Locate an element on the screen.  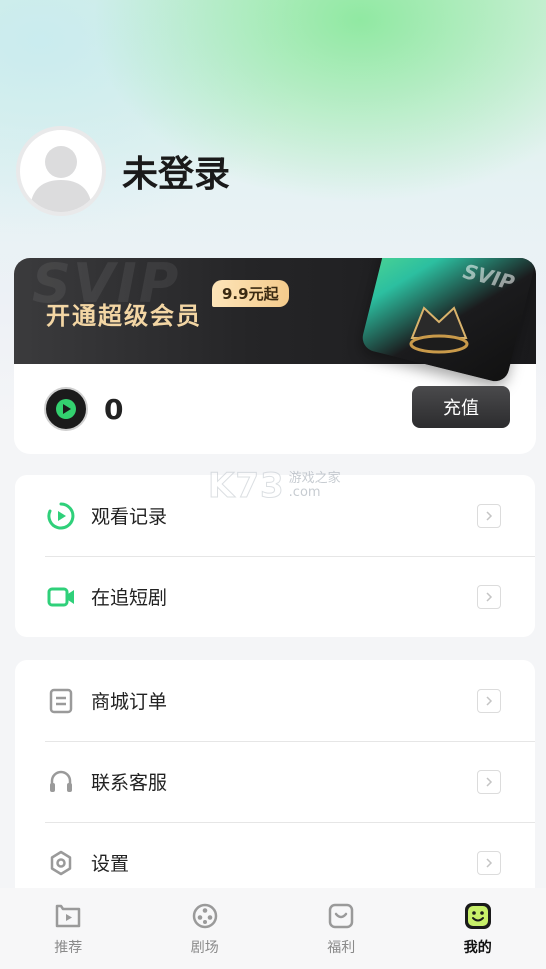
crown-icon is located at coordinates (439, 330).